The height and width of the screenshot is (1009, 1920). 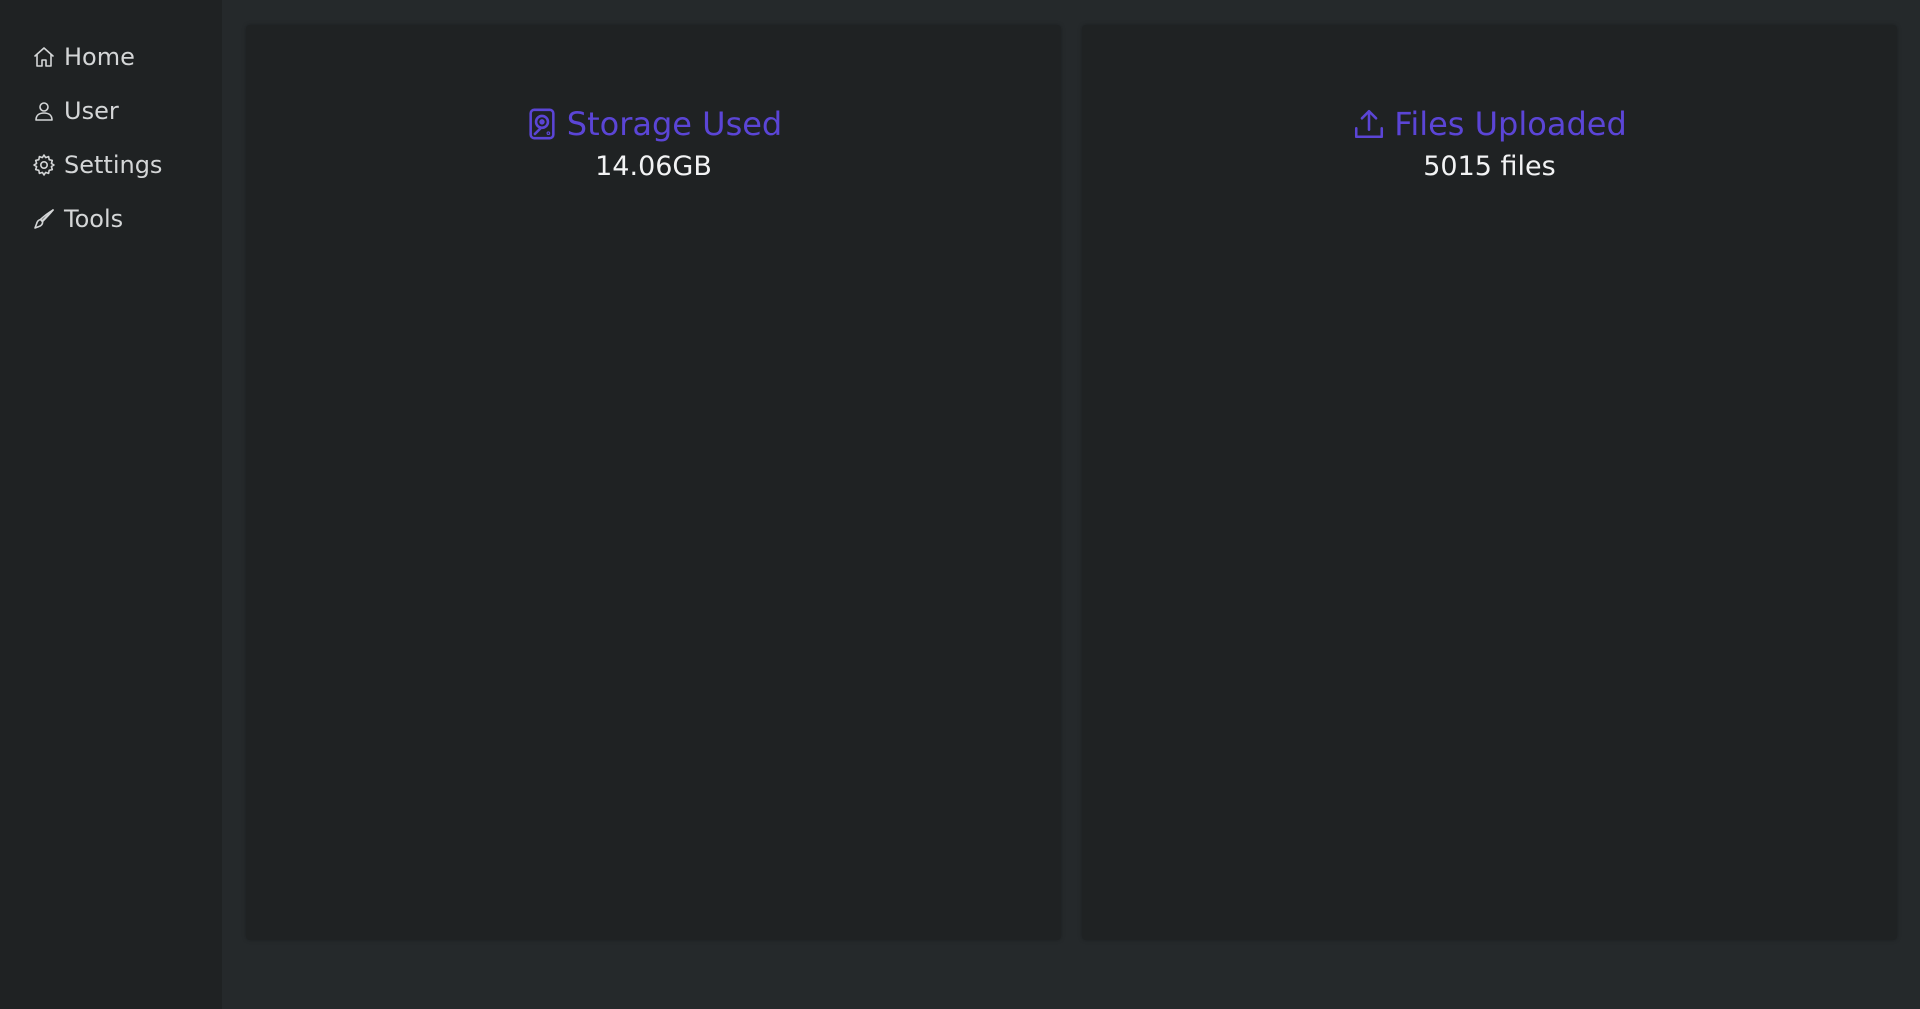 What do you see at coordinates (99, 57) in the screenshot?
I see `sidebar-item-label: Home` at bounding box center [99, 57].